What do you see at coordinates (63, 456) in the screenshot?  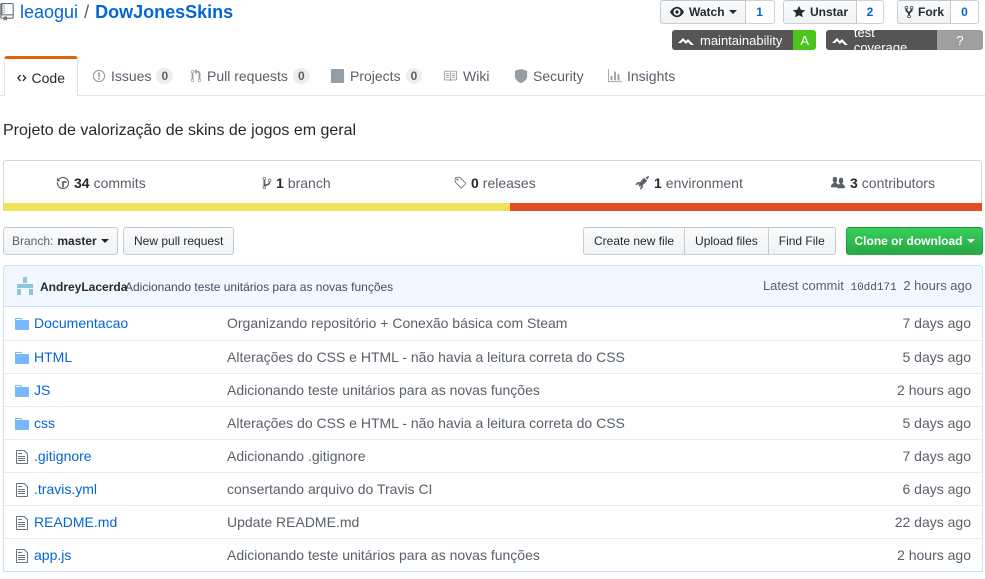 I see `file-name-link: .gitignore` at bounding box center [63, 456].